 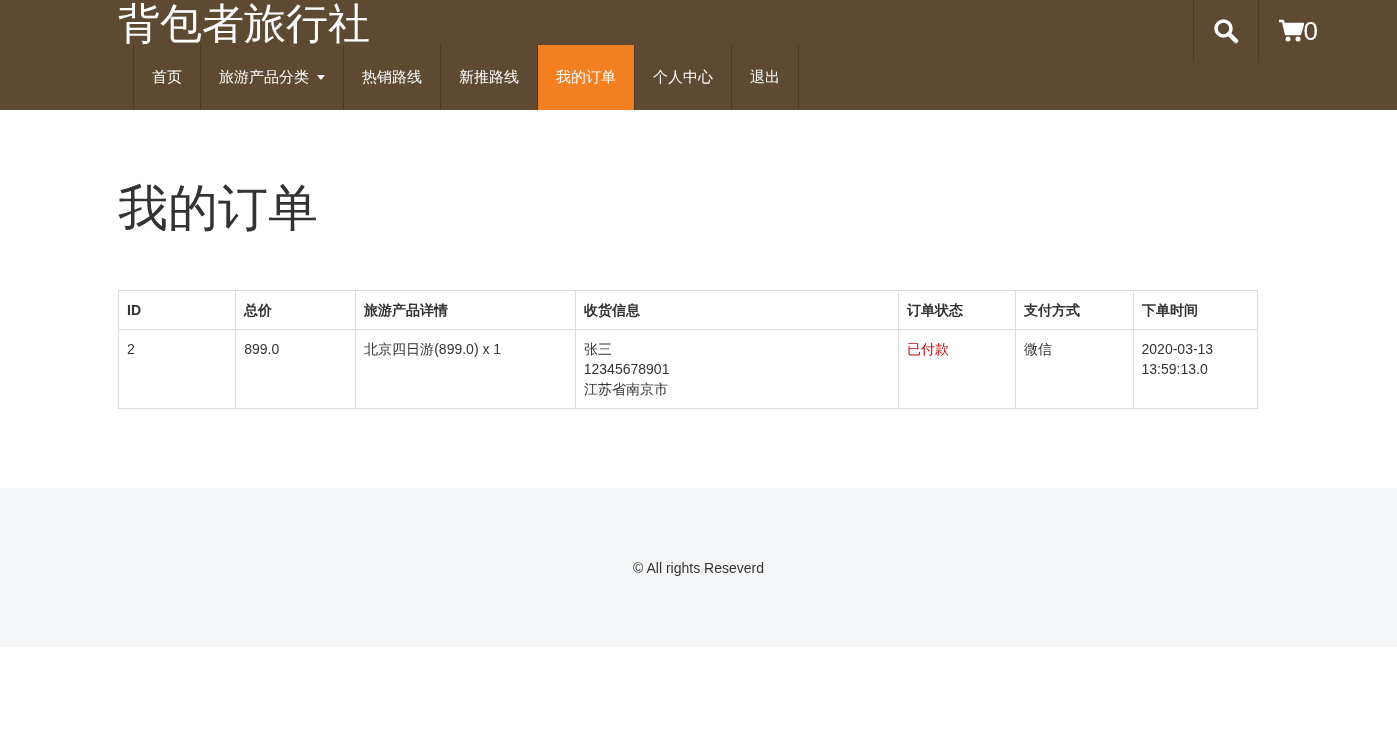 I want to click on cart-button: 0, so click(x=1287, y=31).